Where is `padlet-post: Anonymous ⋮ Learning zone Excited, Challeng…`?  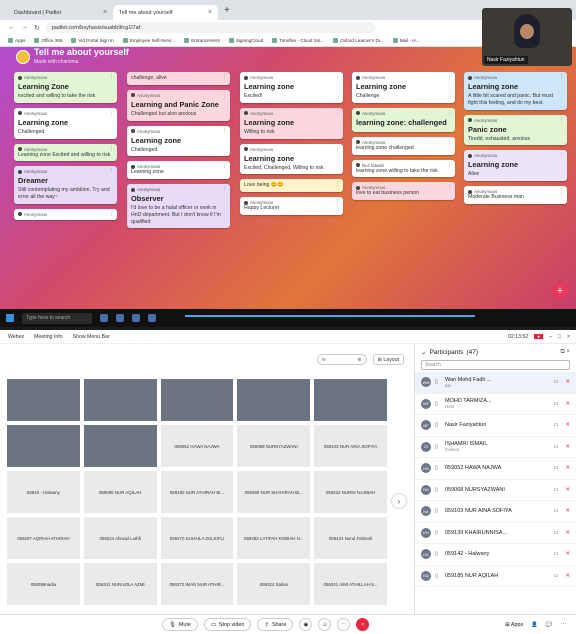 padlet-post: Anonymous ⋮ Learning zone Excited, Challeng… is located at coordinates (291, 159).